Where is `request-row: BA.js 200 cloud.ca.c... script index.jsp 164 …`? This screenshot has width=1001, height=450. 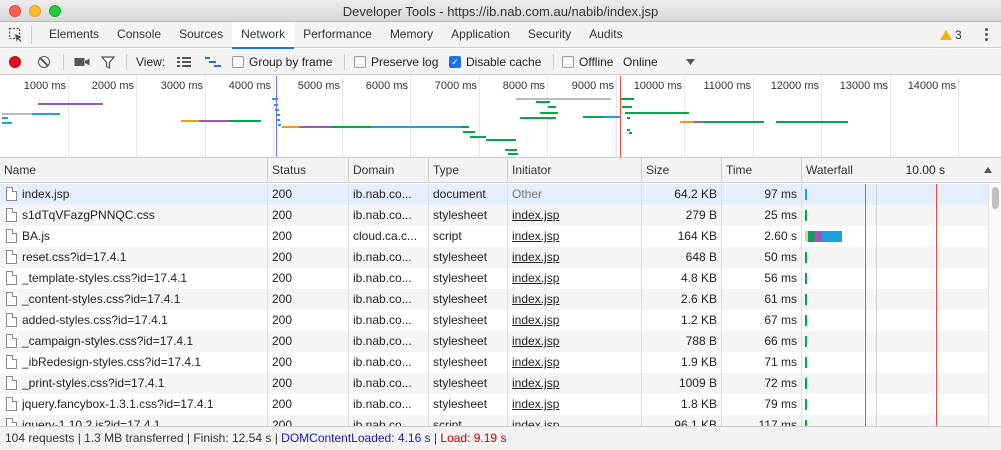 request-row: BA.js 200 cloud.ca.c... script index.jsp 164 … is located at coordinates (494, 236).